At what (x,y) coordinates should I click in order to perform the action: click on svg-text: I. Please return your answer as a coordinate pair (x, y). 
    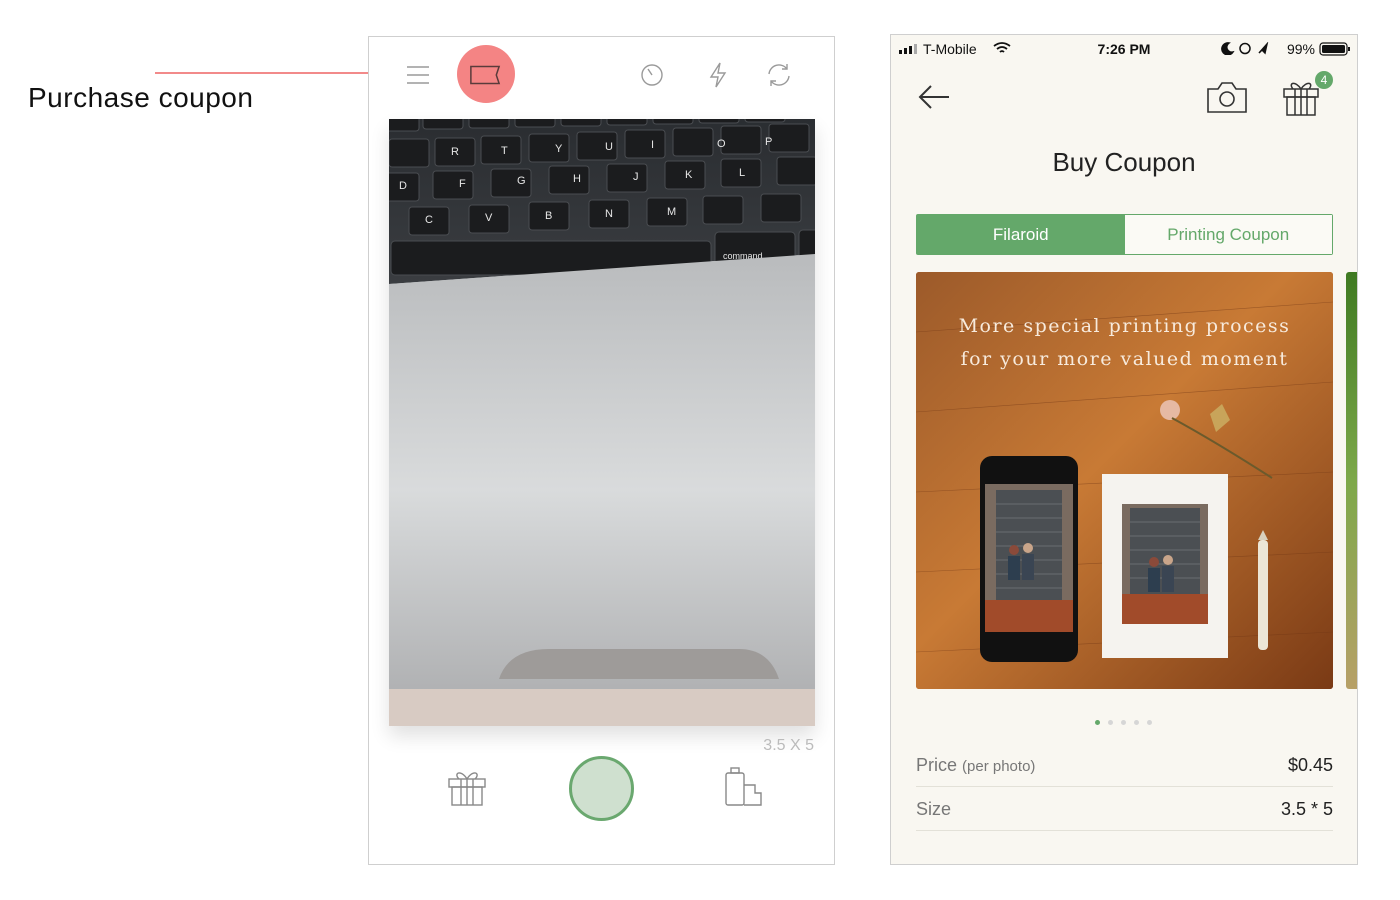
    Looking at the image, I should click on (652, 145).